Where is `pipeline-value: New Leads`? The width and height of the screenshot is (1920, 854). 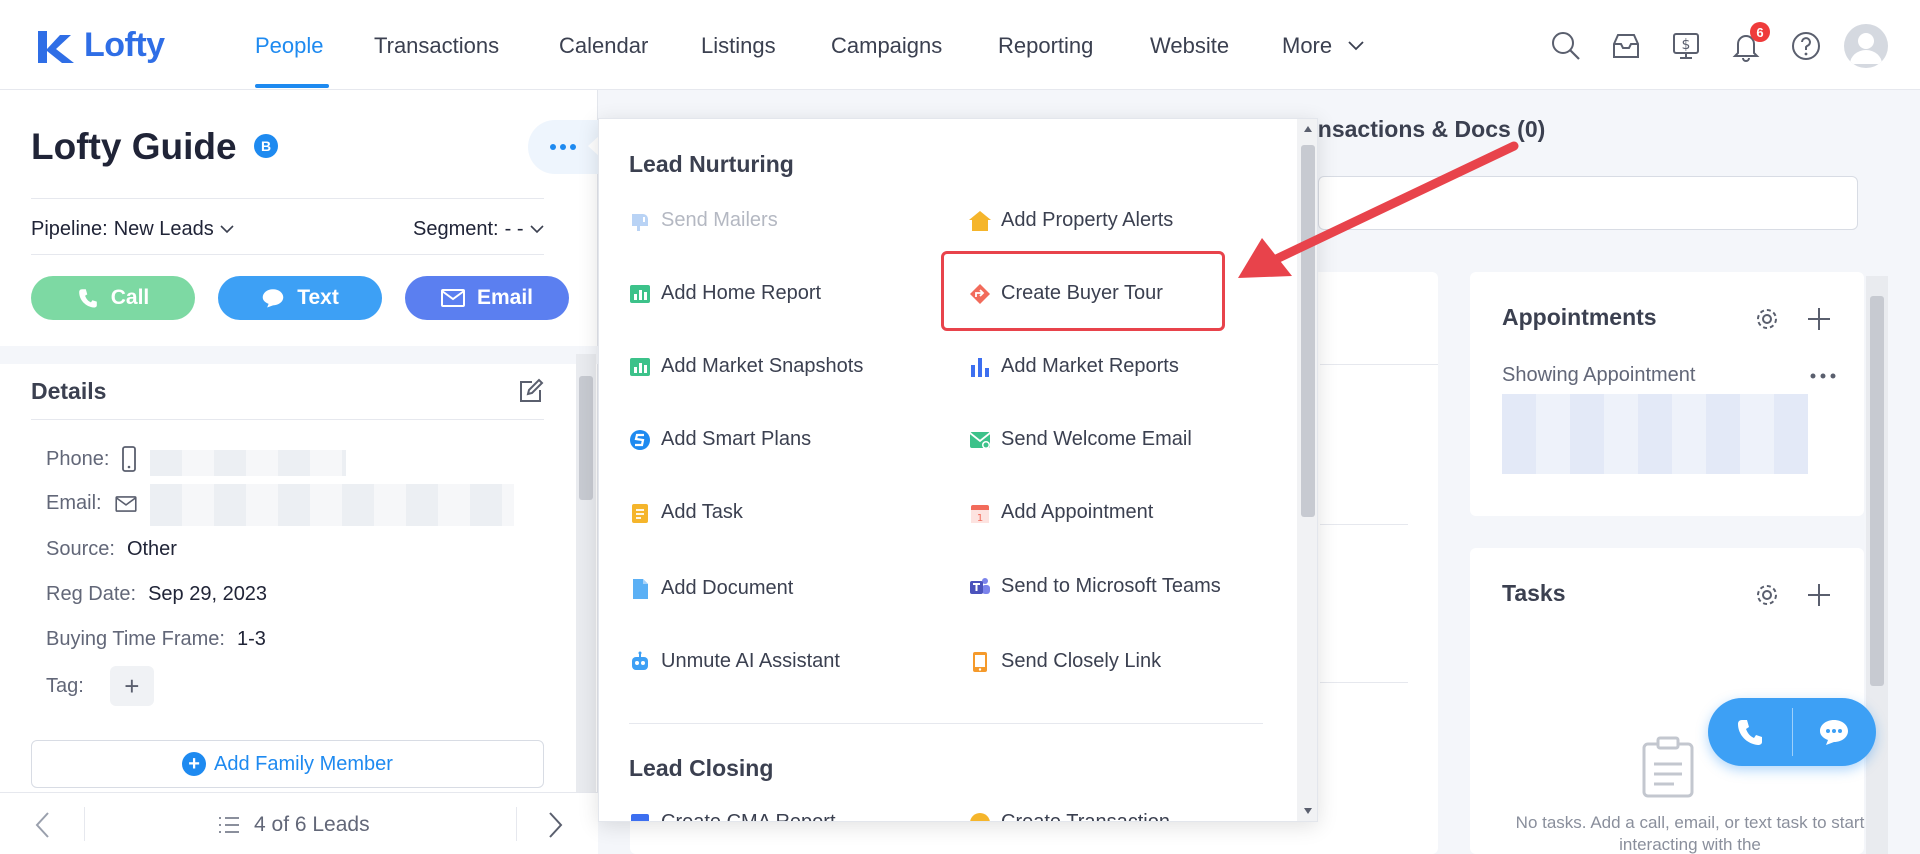 pipeline-value: New Leads is located at coordinates (163, 229).